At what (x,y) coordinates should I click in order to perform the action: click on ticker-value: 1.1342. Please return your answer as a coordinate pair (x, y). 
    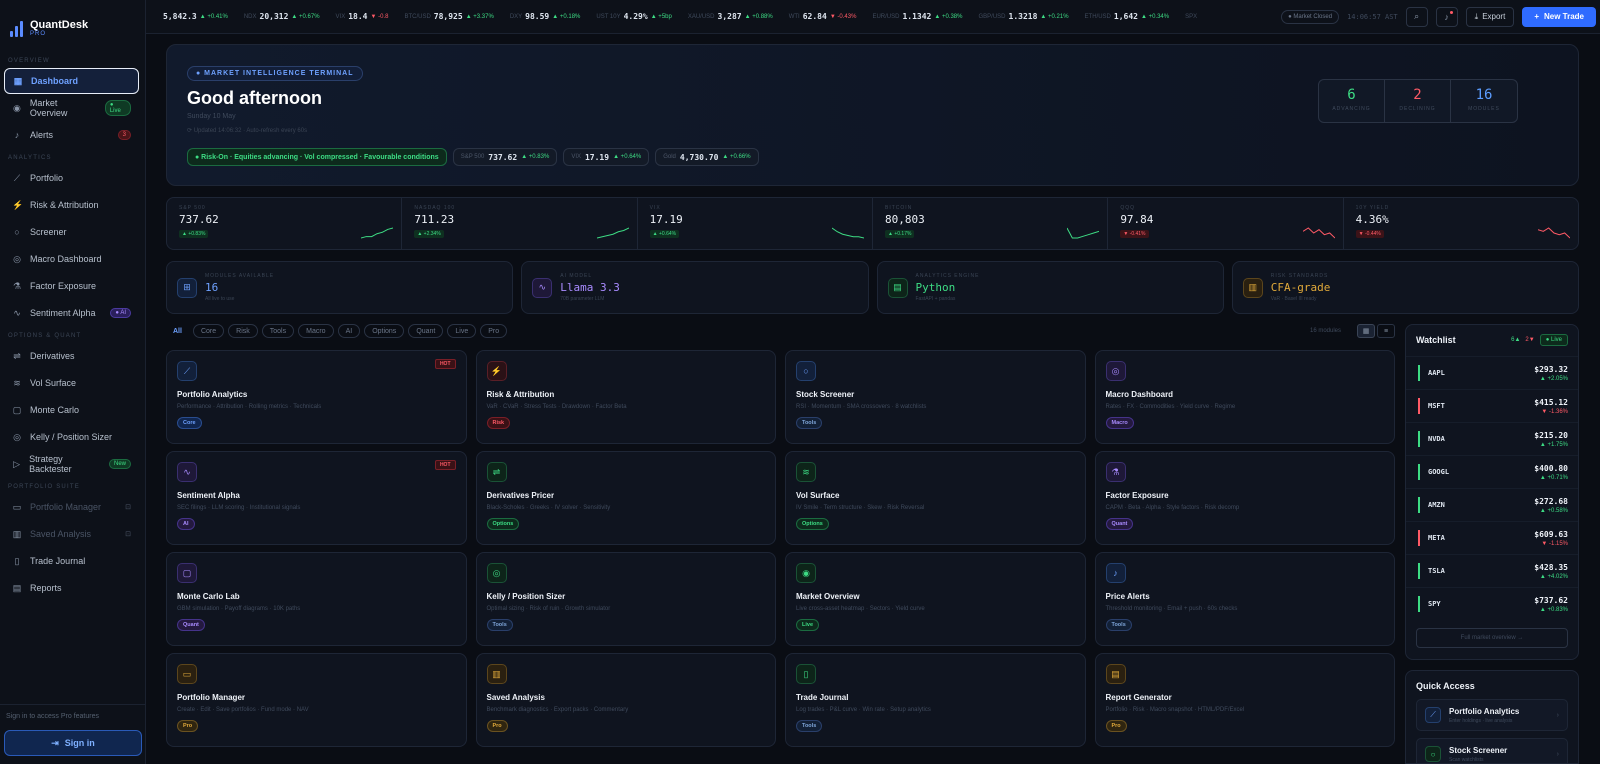
    Looking at the image, I should click on (917, 16).